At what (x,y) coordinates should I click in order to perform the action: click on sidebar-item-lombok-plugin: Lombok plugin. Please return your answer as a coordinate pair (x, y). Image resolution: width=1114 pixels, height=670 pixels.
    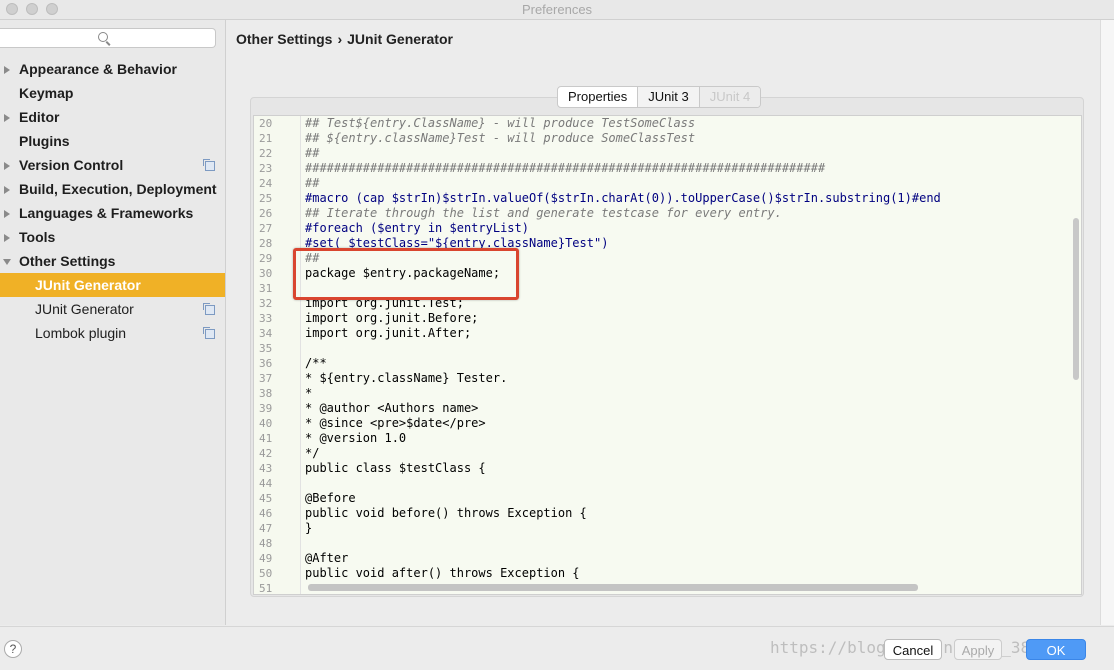
    Looking at the image, I should click on (112, 333).